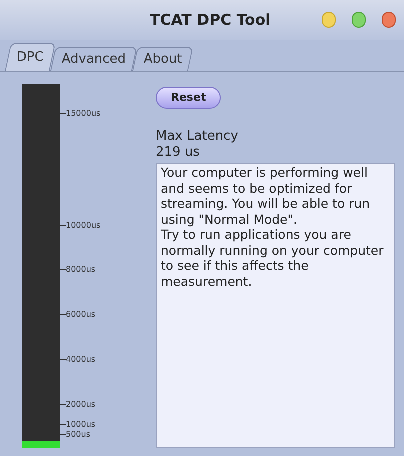  What do you see at coordinates (198, 137) in the screenshot?
I see `max-latency-label: Max Latency` at bounding box center [198, 137].